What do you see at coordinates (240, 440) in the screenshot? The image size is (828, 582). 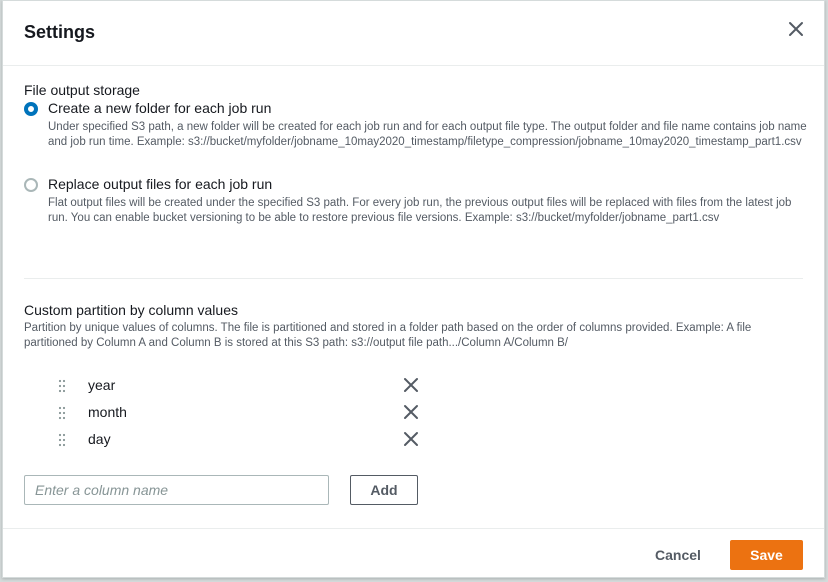 I see `partition-column-row: day` at bounding box center [240, 440].